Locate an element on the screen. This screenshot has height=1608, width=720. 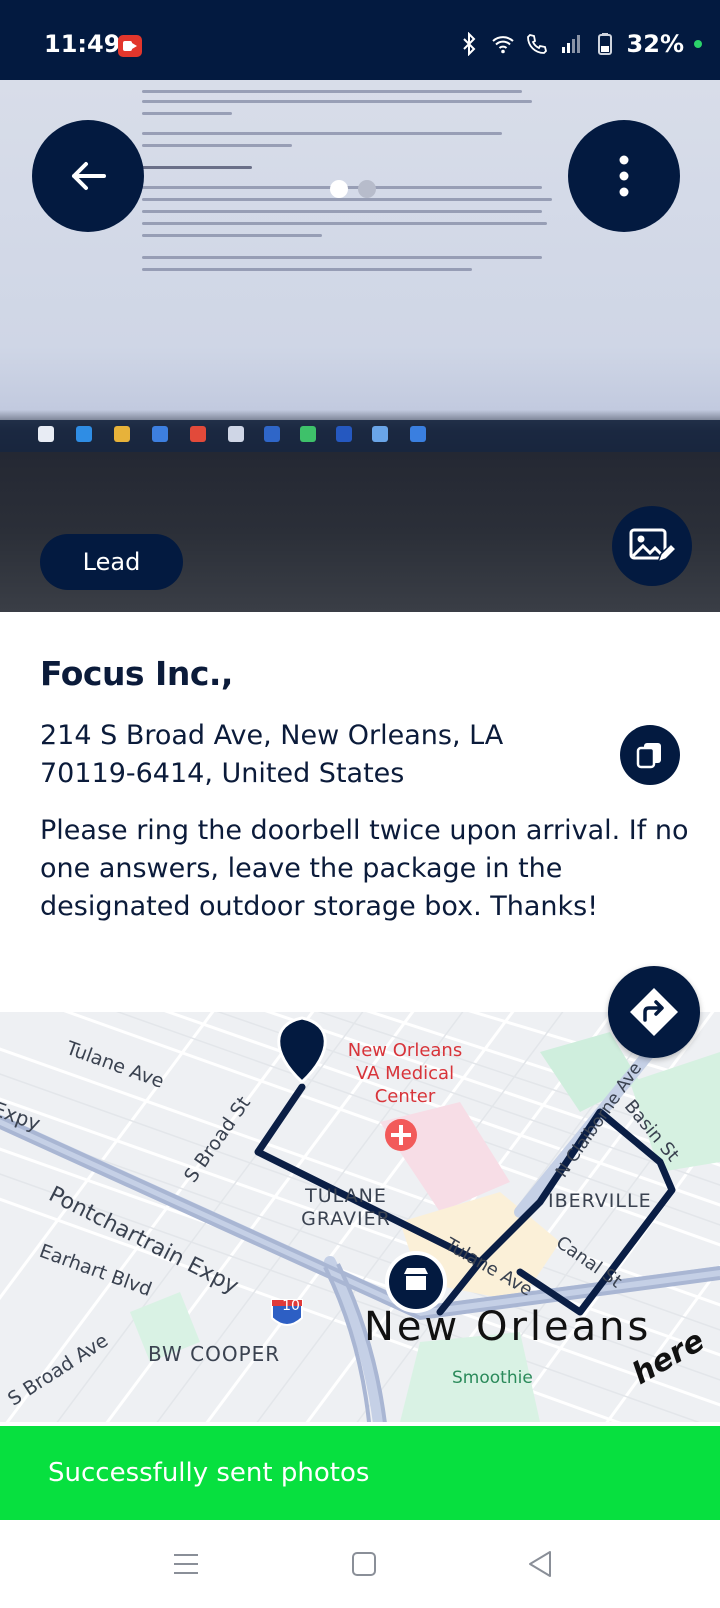
photo-content is located at coordinates (350, 230).